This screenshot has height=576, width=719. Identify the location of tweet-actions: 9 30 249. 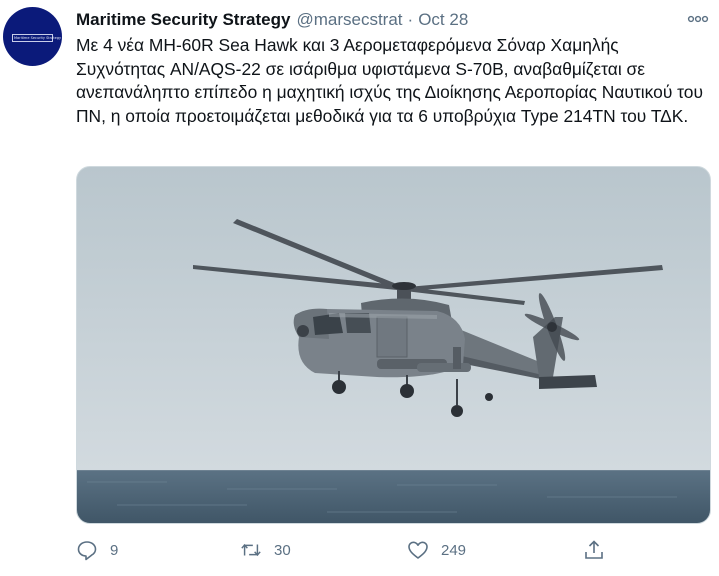
(356, 550).